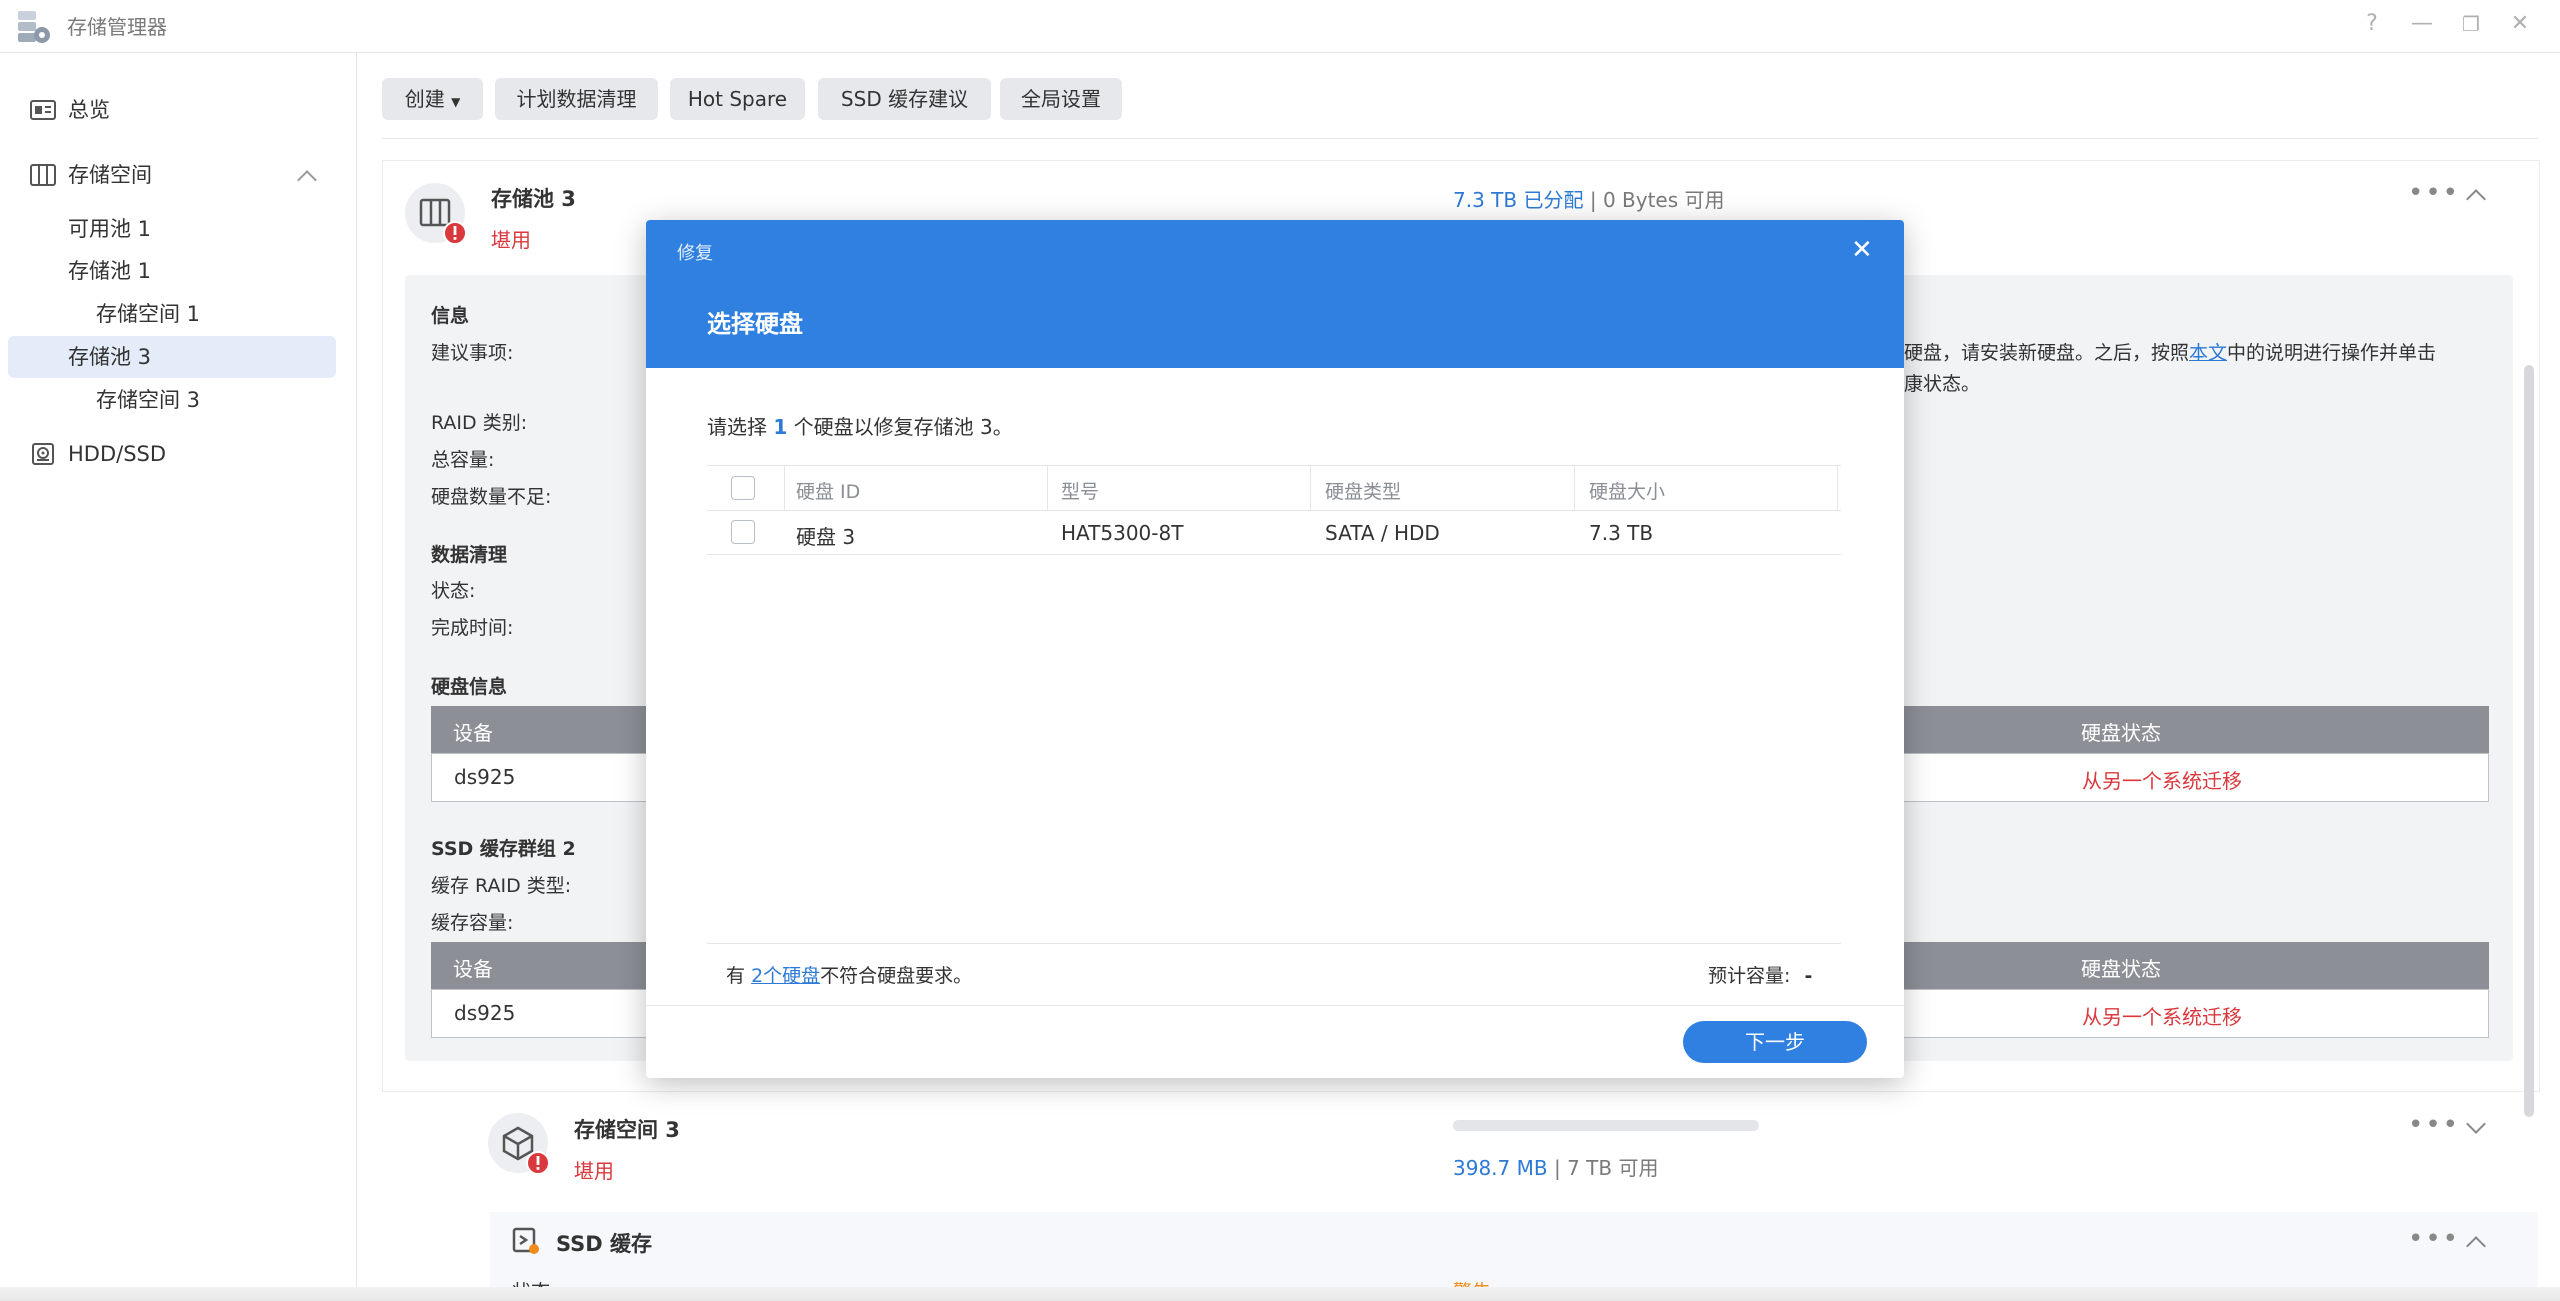 This screenshot has height=1301, width=2560. What do you see at coordinates (1808, 976) in the screenshot?
I see `estimate-value: -` at bounding box center [1808, 976].